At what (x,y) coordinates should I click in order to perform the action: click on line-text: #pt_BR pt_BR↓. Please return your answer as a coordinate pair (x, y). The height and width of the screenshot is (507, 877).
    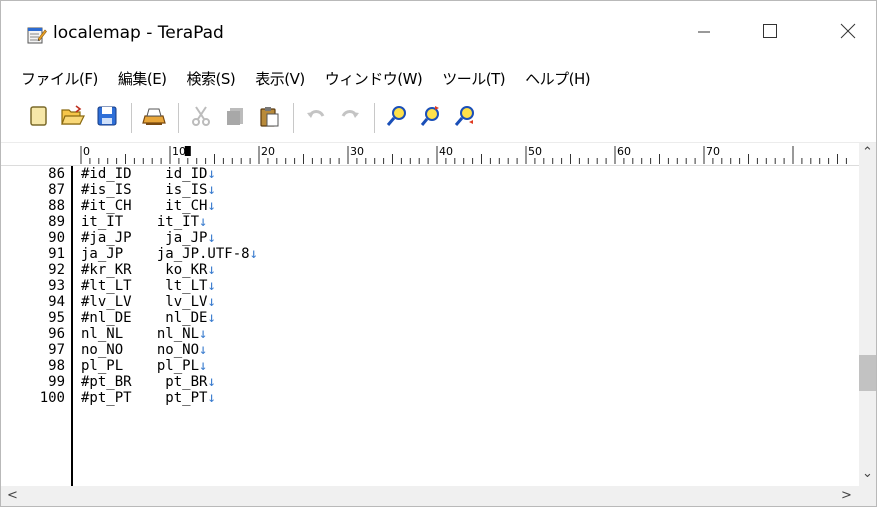
    Looking at the image, I should click on (148, 382).